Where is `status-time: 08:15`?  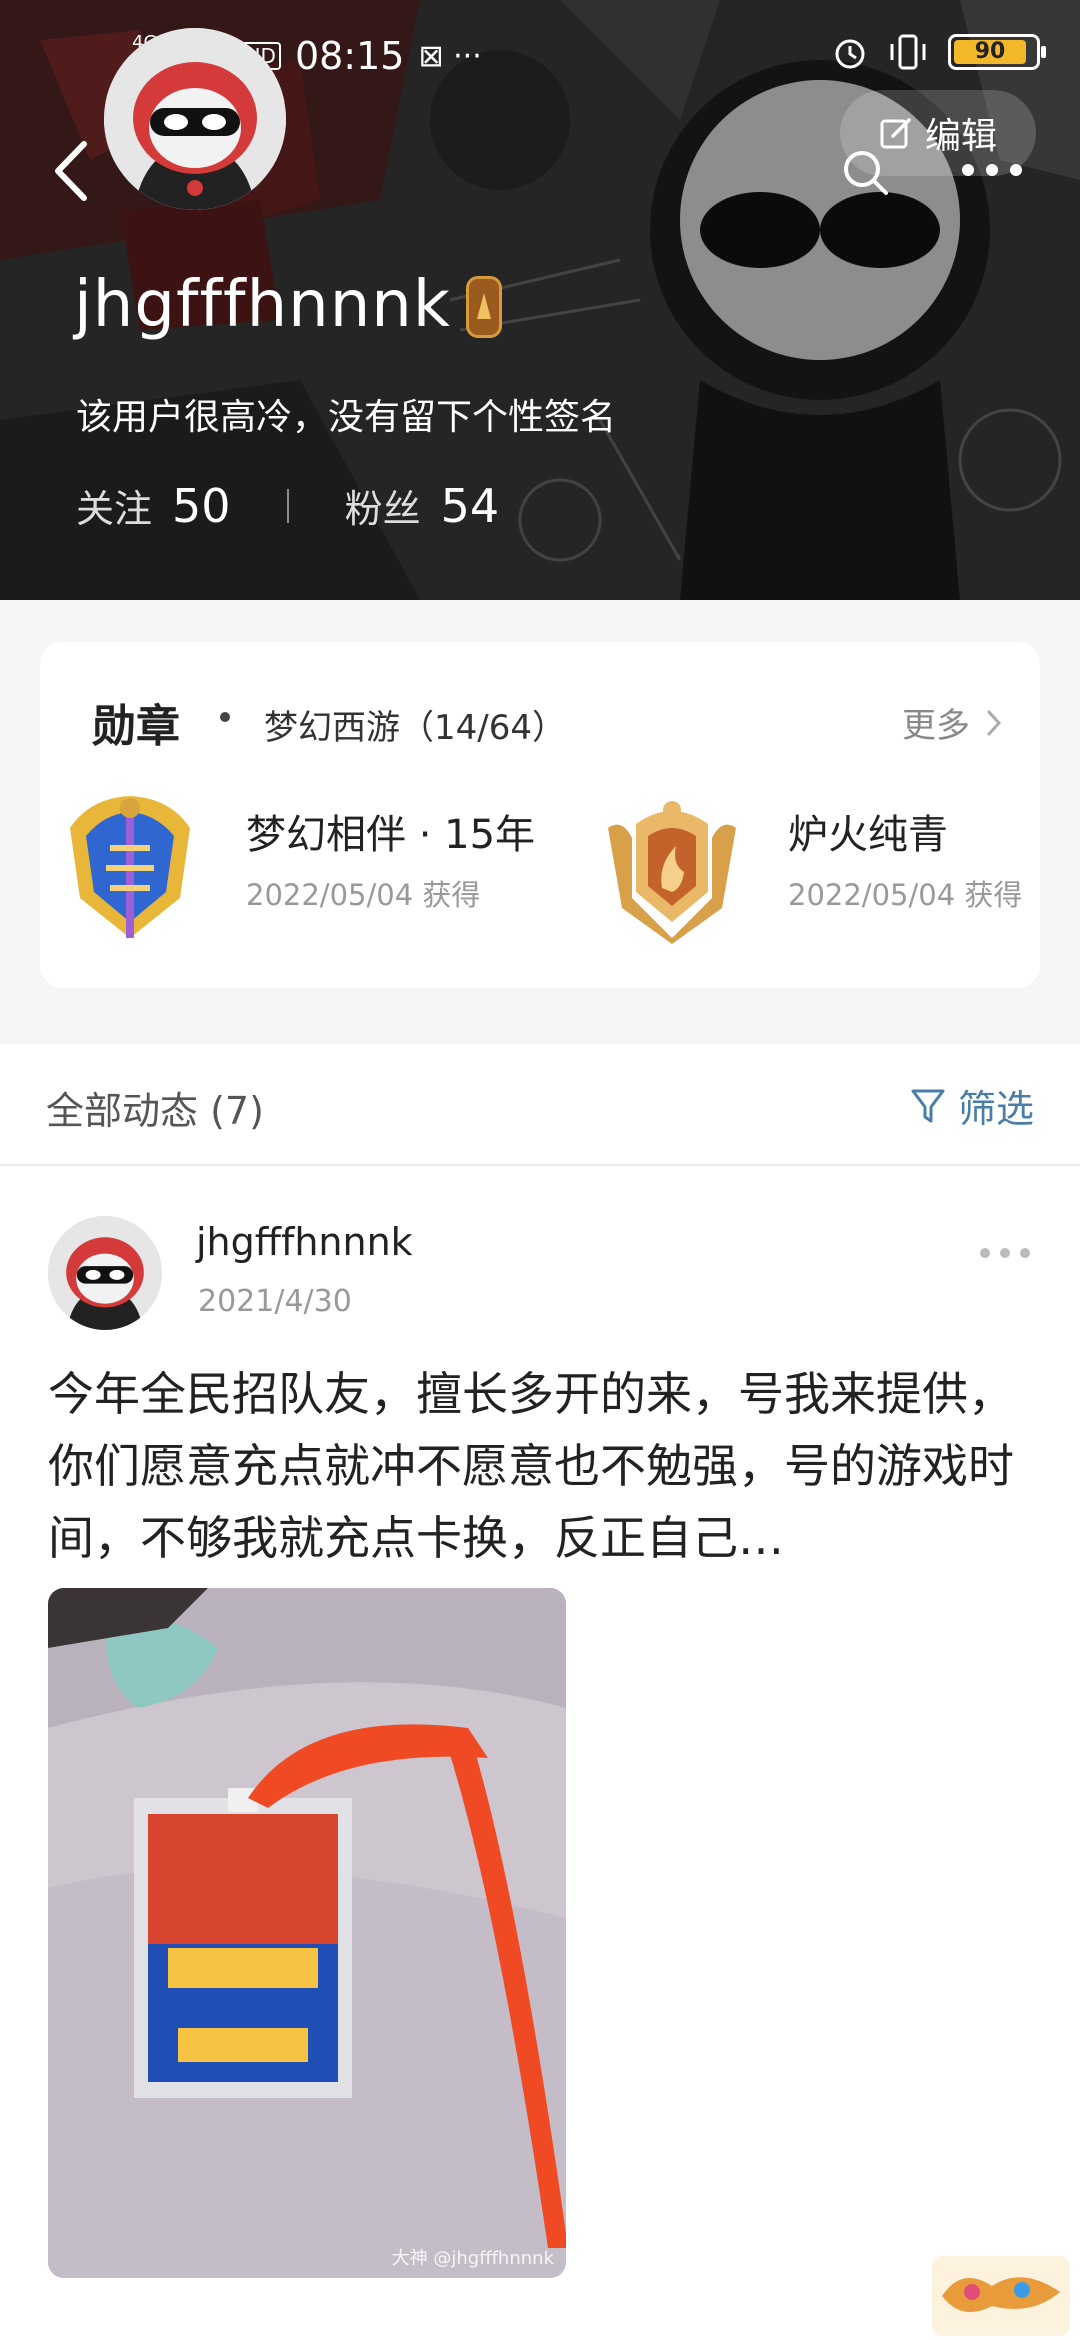 status-time: 08:15 is located at coordinates (349, 56).